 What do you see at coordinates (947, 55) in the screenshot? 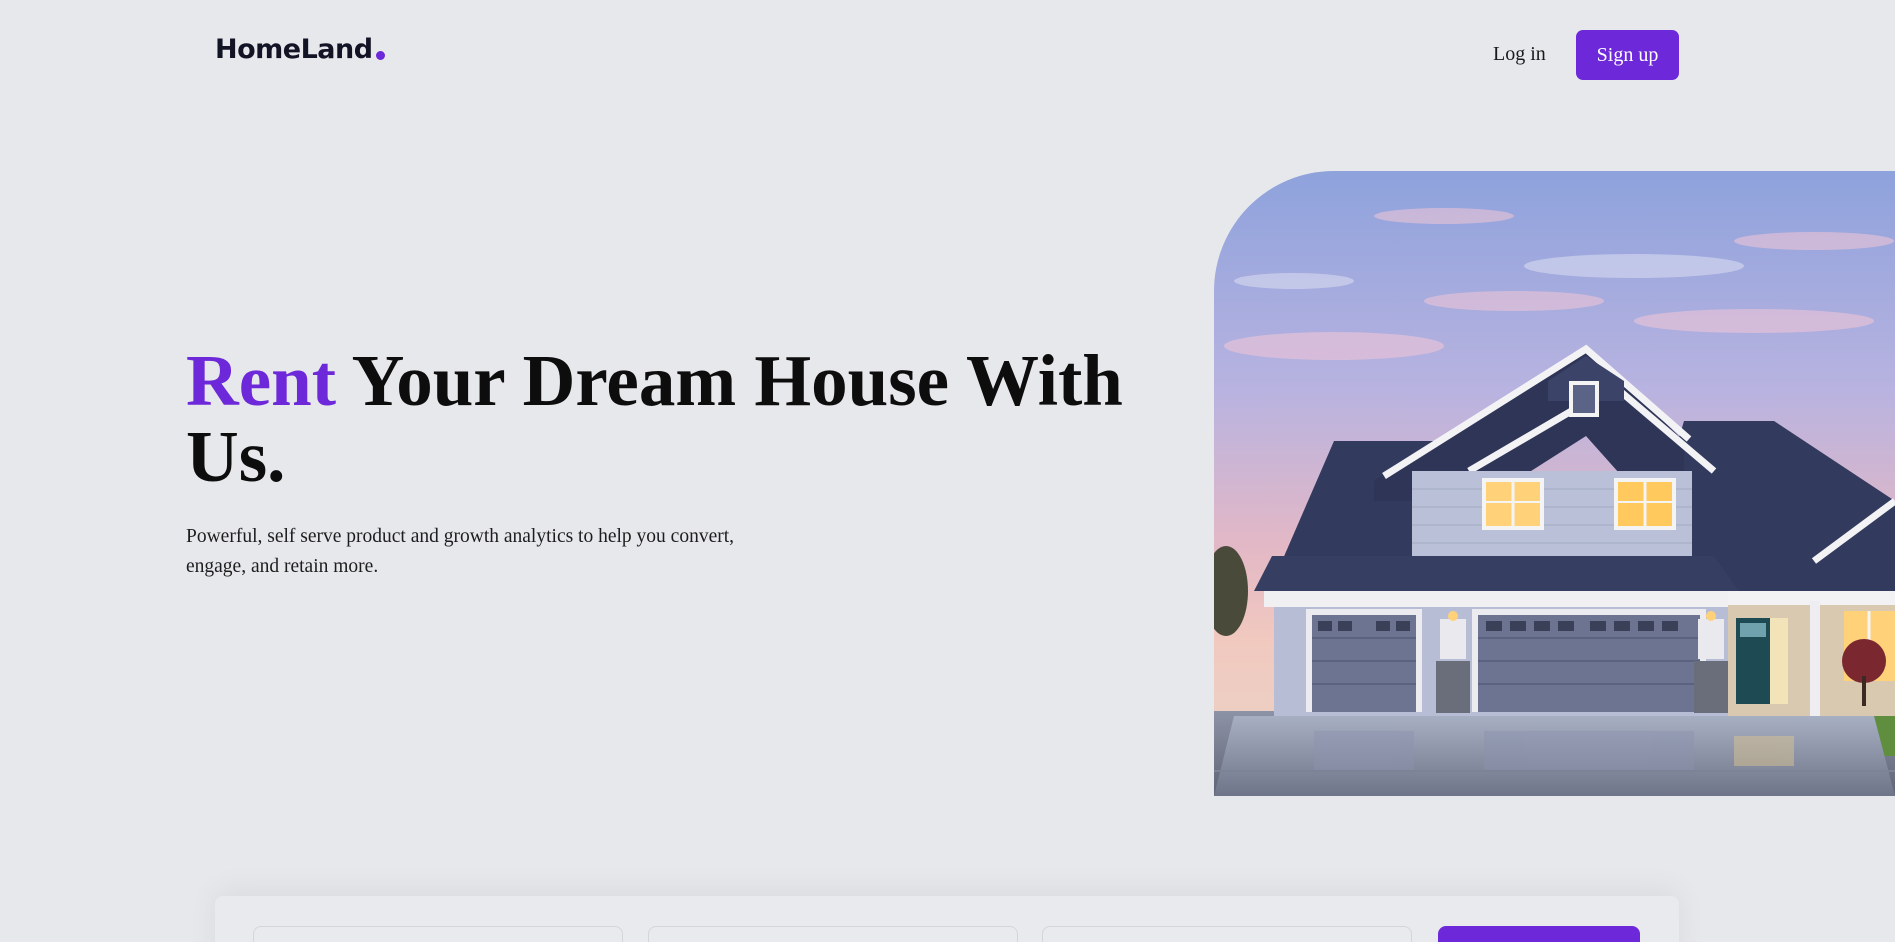
I see `site-header: HomeLand Log in Sign up` at bounding box center [947, 55].